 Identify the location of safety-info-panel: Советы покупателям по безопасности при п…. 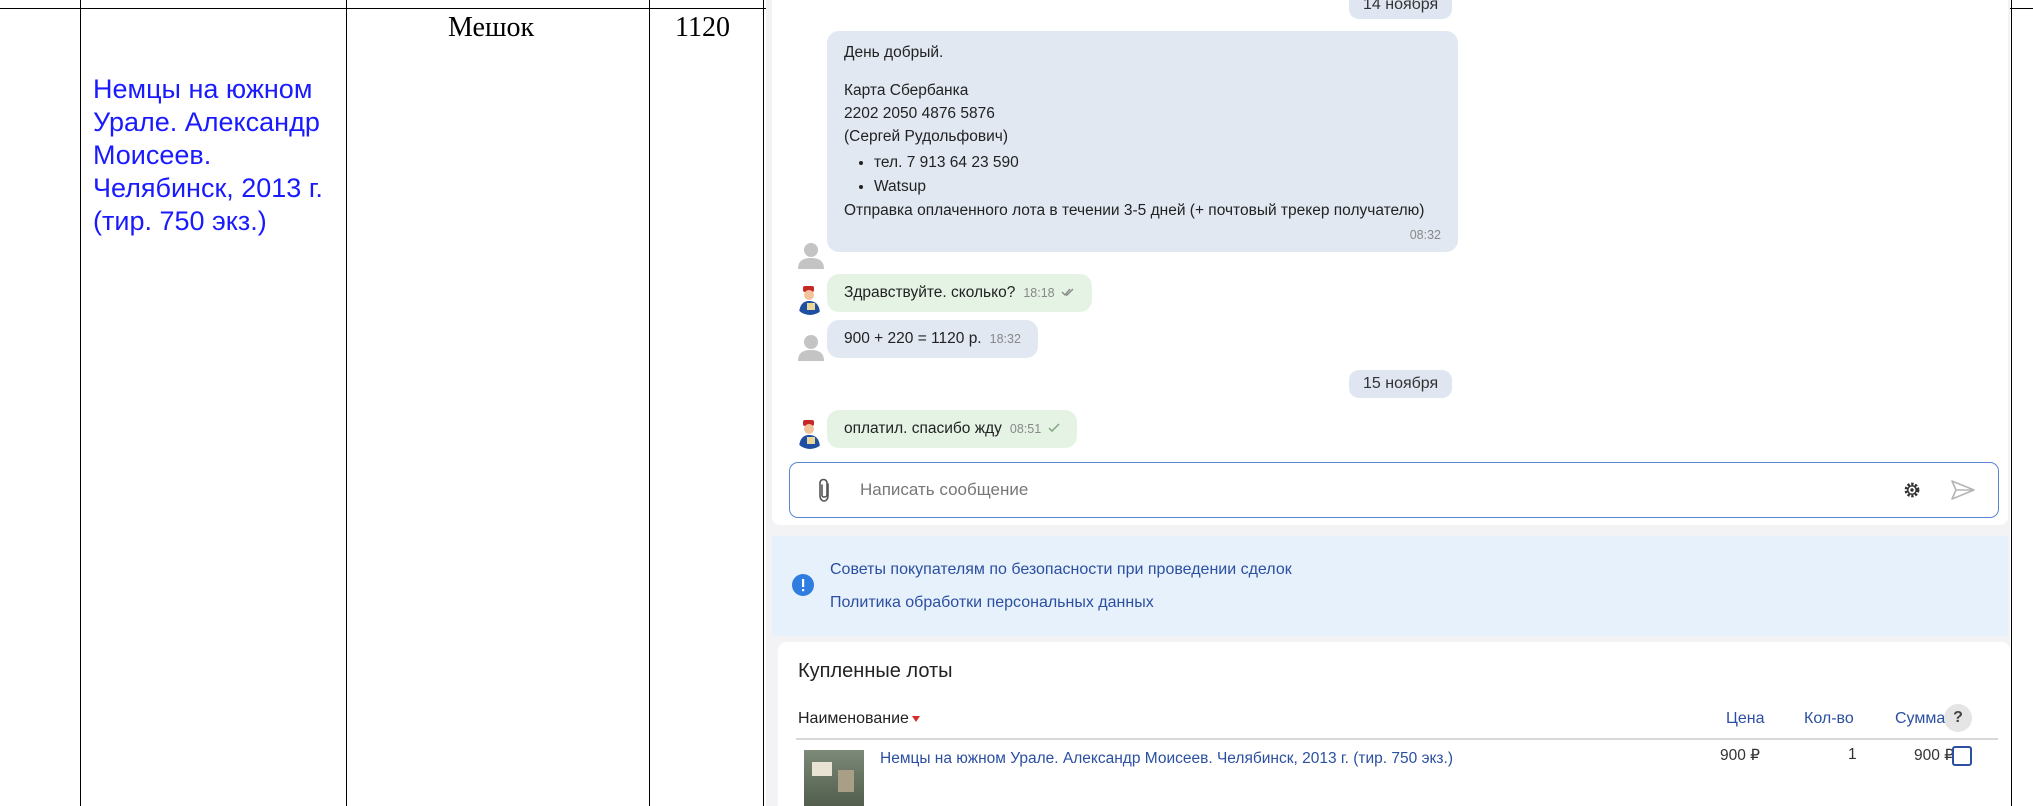
(1390, 586).